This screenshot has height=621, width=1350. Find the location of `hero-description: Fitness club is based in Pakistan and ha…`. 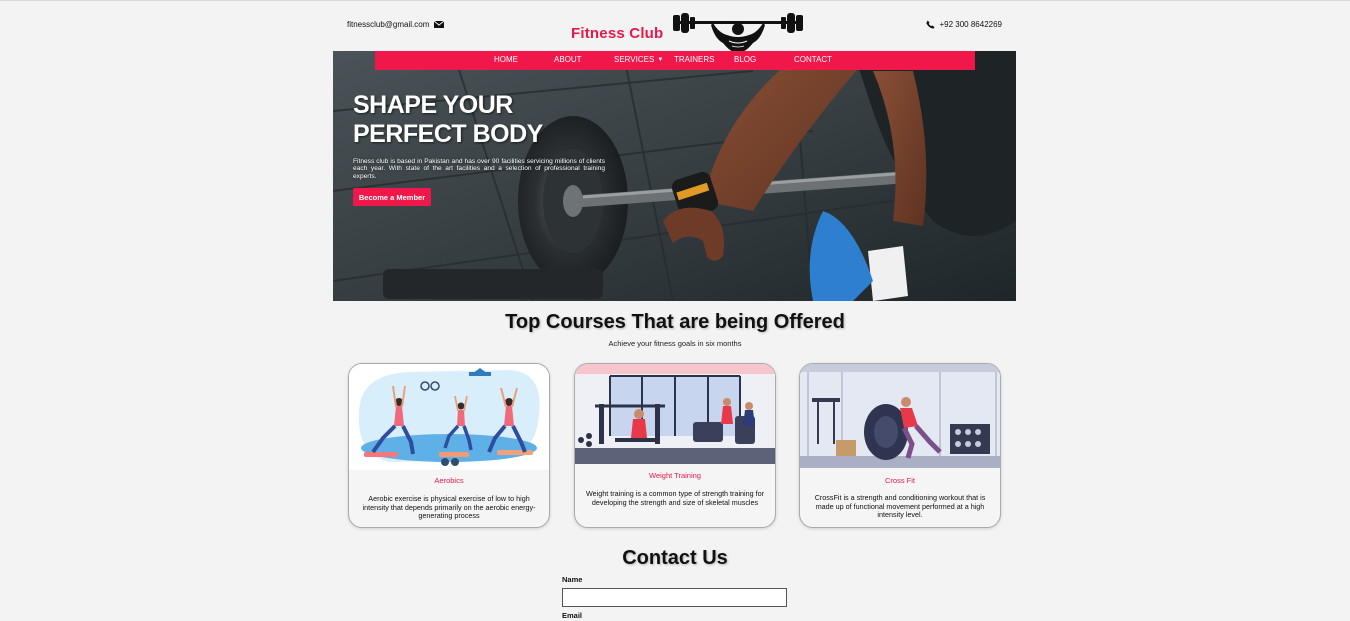

hero-description: Fitness club is based in Pakistan and ha… is located at coordinates (479, 169).